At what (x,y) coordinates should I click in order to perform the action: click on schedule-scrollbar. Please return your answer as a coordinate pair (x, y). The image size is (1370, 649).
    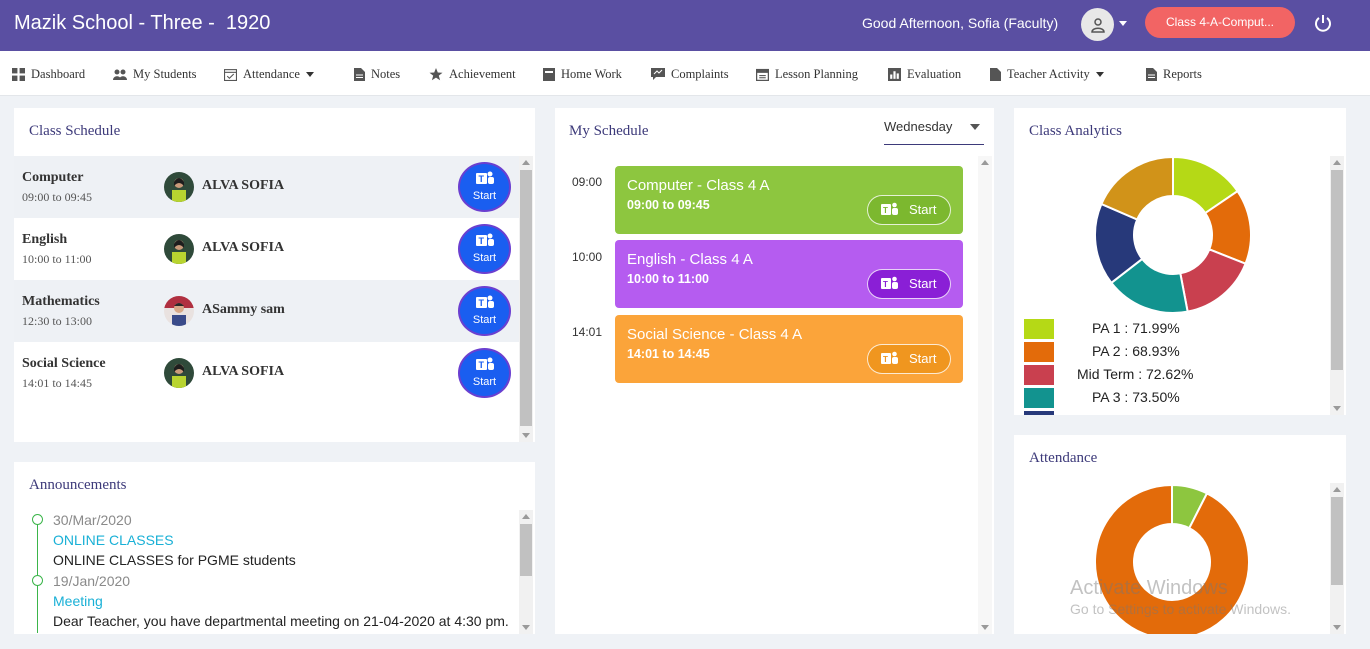
    Looking at the image, I should click on (526, 299).